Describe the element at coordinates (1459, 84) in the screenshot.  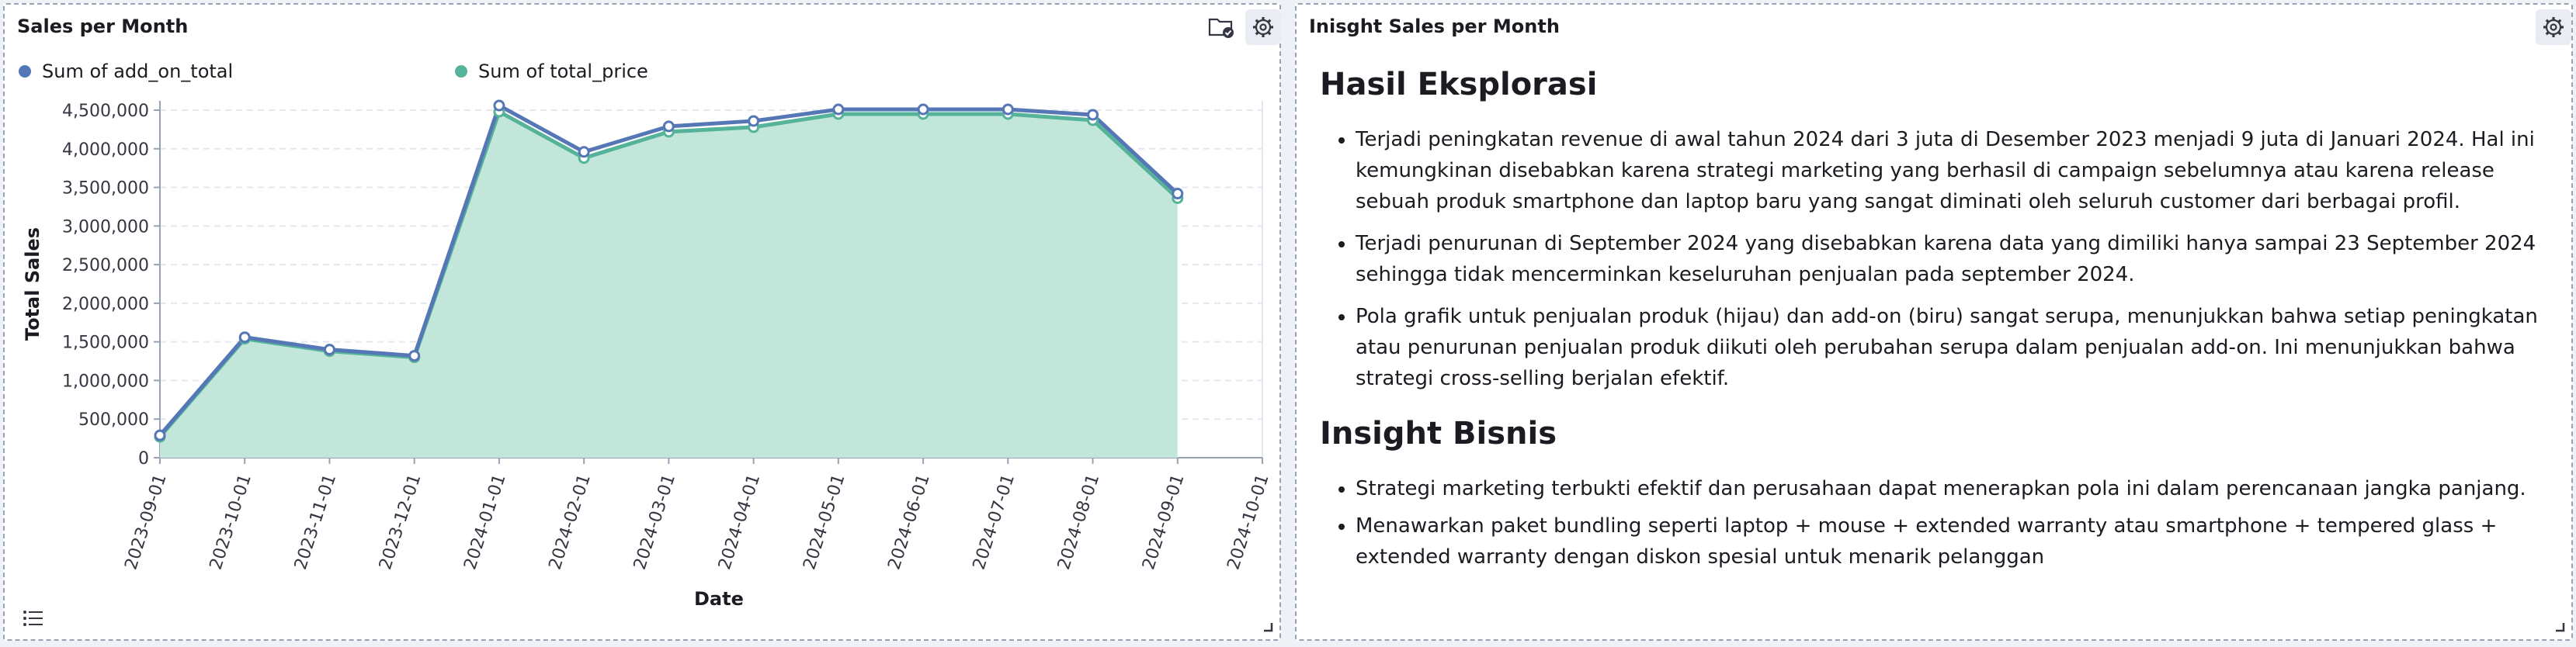
I see `heading-hasil-eksplorasi: Hasil Eksplorasi` at that location.